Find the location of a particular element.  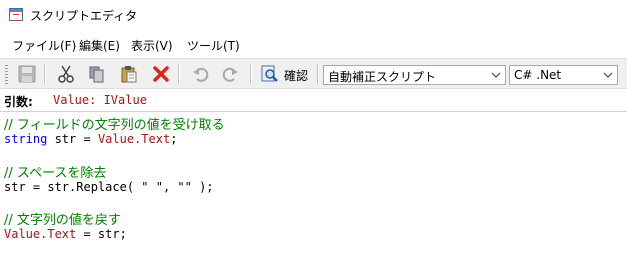

copy-icon is located at coordinates (96, 74).